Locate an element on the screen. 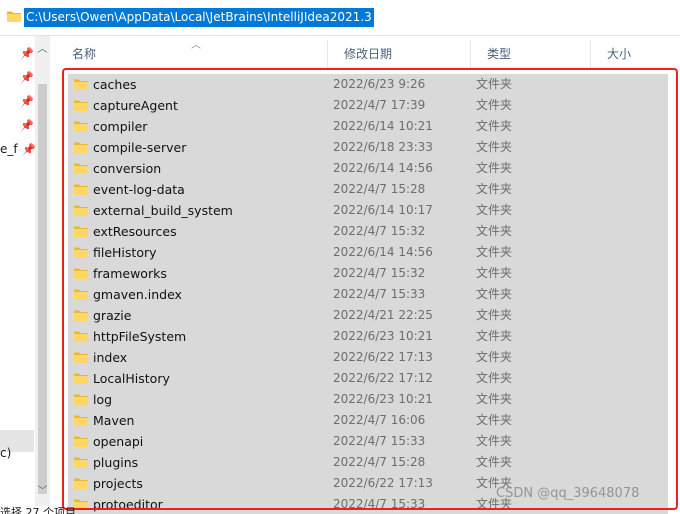 Image resolution: width=680 pixels, height=514 pixels. file-row: grazie 2022/4/21 22:25 文件夹 is located at coordinates (368, 315).